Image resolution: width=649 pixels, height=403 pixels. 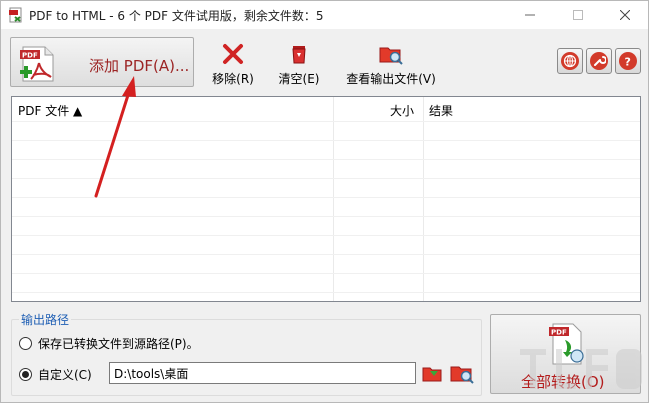 I want to click on globe-icon, so click(x=570, y=61).